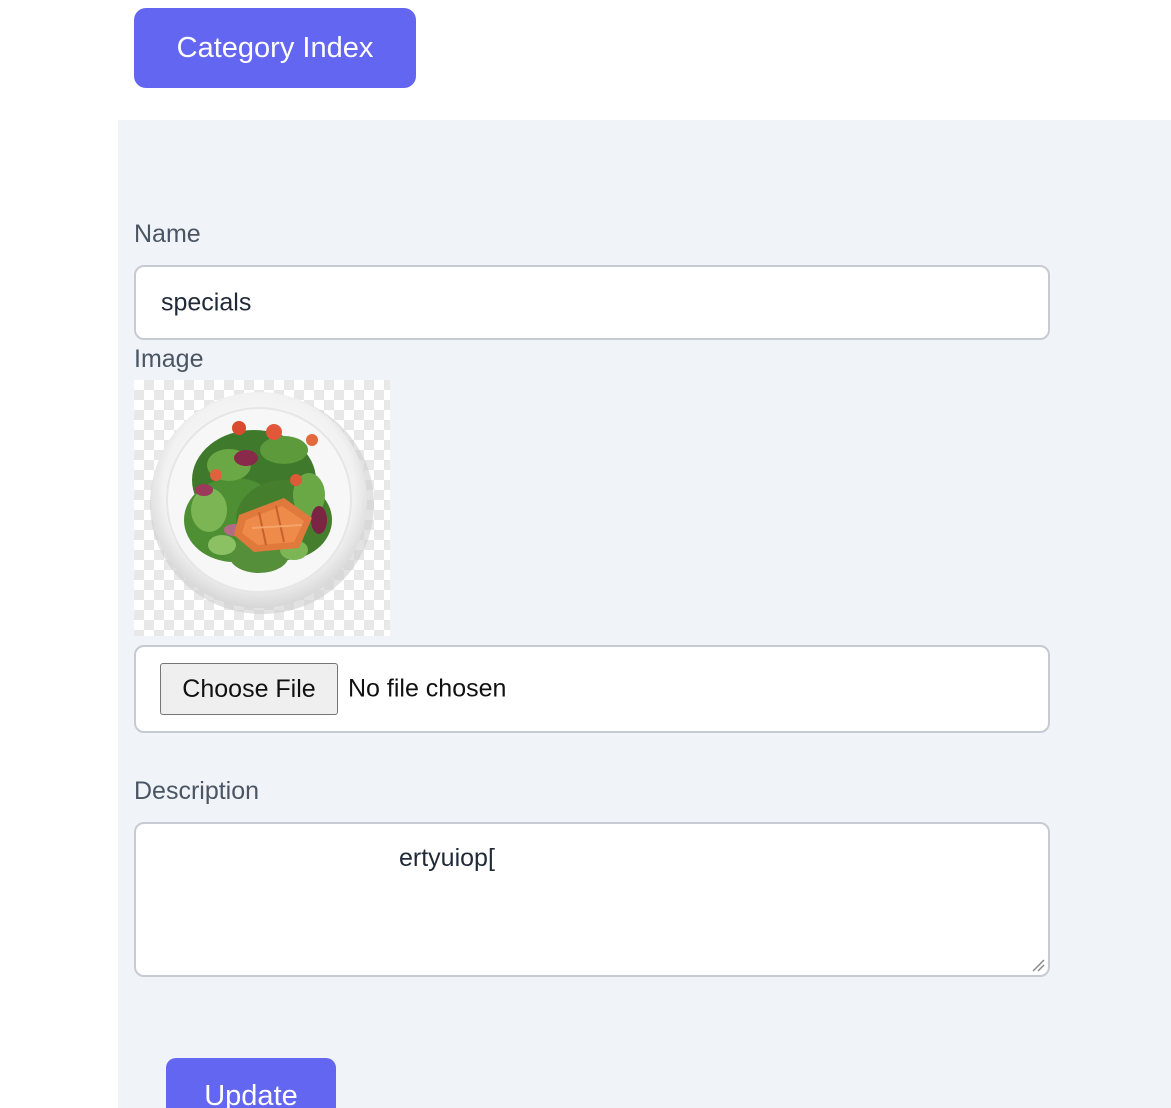  I want to click on resize-grip-icon, so click(1037, 964).